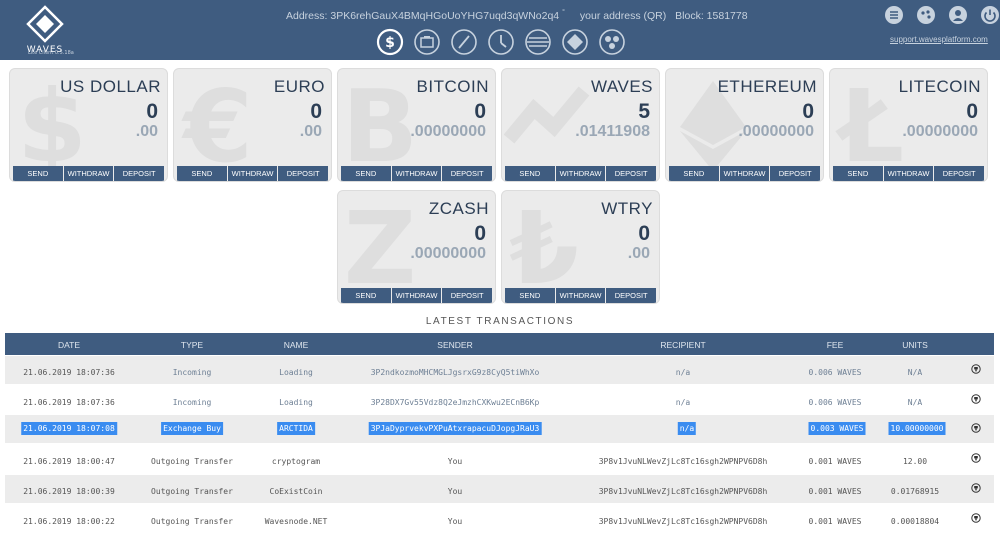  I want to click on address-qr-link: your address (QR), so click(623, 16).